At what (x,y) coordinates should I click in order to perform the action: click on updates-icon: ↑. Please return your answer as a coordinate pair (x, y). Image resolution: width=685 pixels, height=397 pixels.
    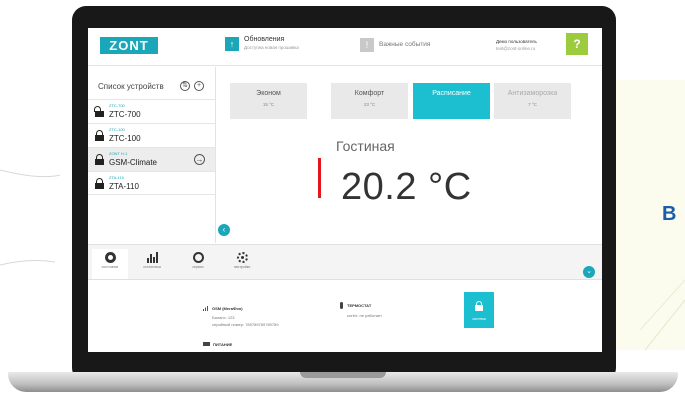
    Looking at the image, I should click on (232, 44).